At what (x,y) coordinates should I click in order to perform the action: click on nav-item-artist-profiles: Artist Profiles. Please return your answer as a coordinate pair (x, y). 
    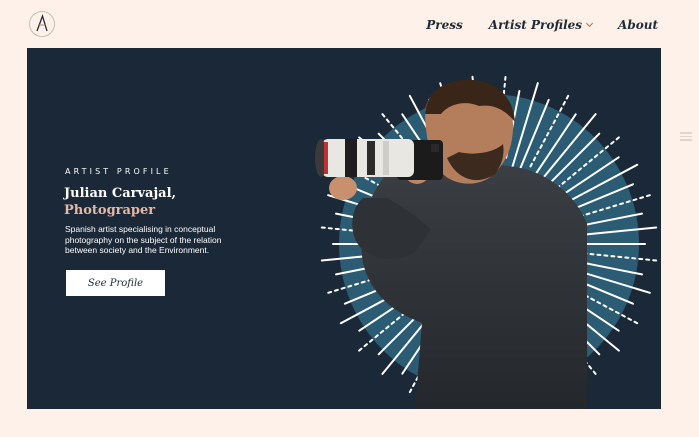
    Looking at the image, I should click on (541, 25).